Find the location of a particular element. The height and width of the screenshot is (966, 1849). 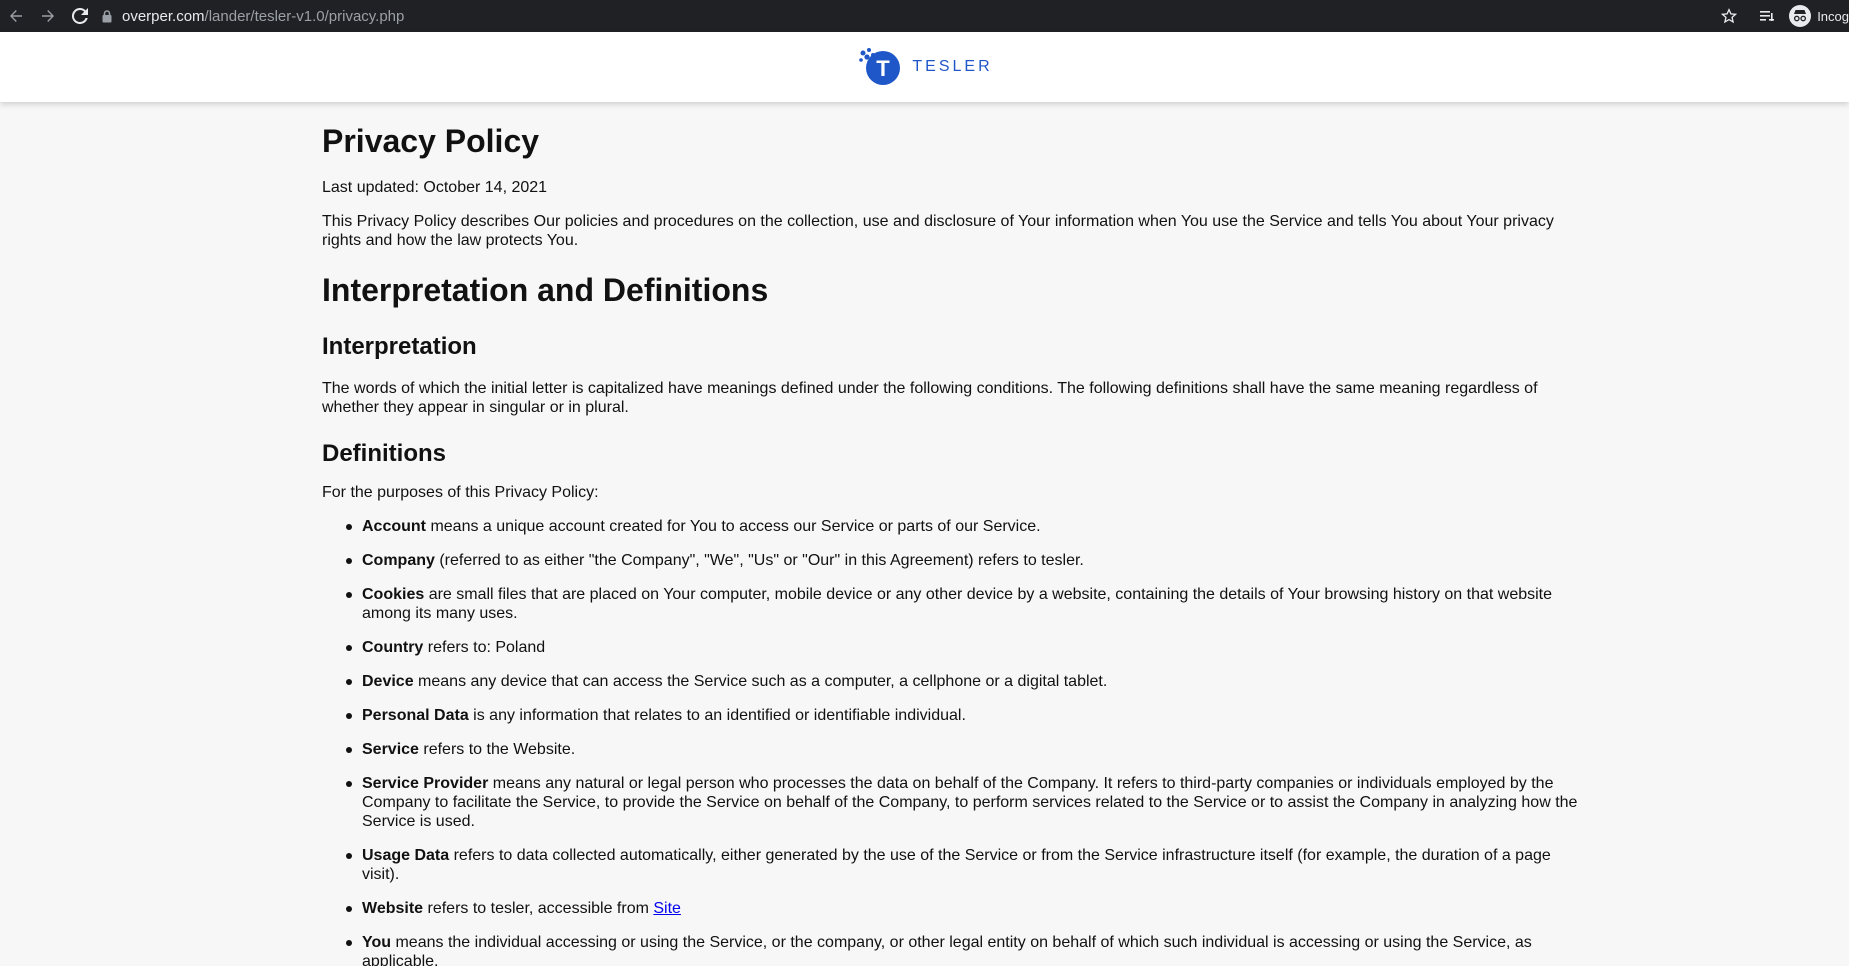

site-link: Site is located at coordinates (667, 908).